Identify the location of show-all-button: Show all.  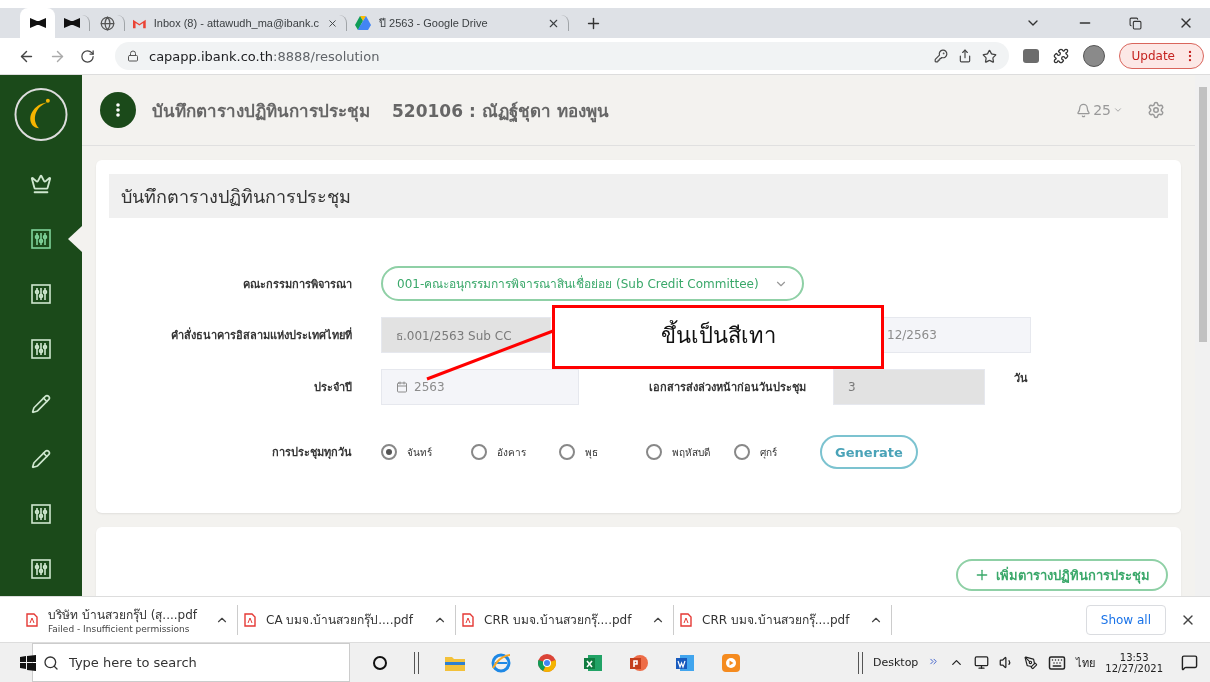
(1125, 619).